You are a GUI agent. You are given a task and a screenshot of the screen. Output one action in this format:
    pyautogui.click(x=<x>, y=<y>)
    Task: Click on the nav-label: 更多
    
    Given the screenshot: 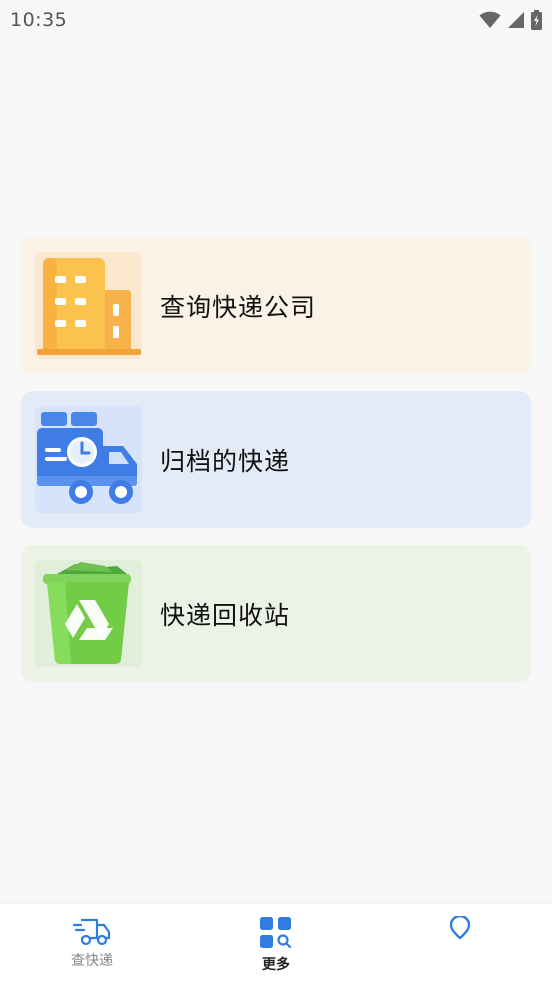 What is the action you would take?
    pyautogui.click(x=276, y=965)
    